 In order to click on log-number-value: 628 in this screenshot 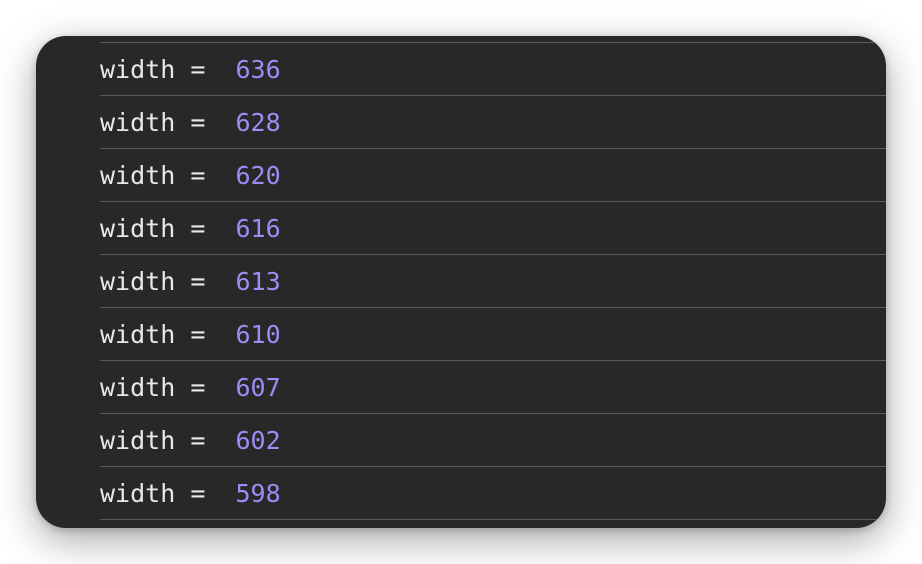, I will do `click(258, 122)`.